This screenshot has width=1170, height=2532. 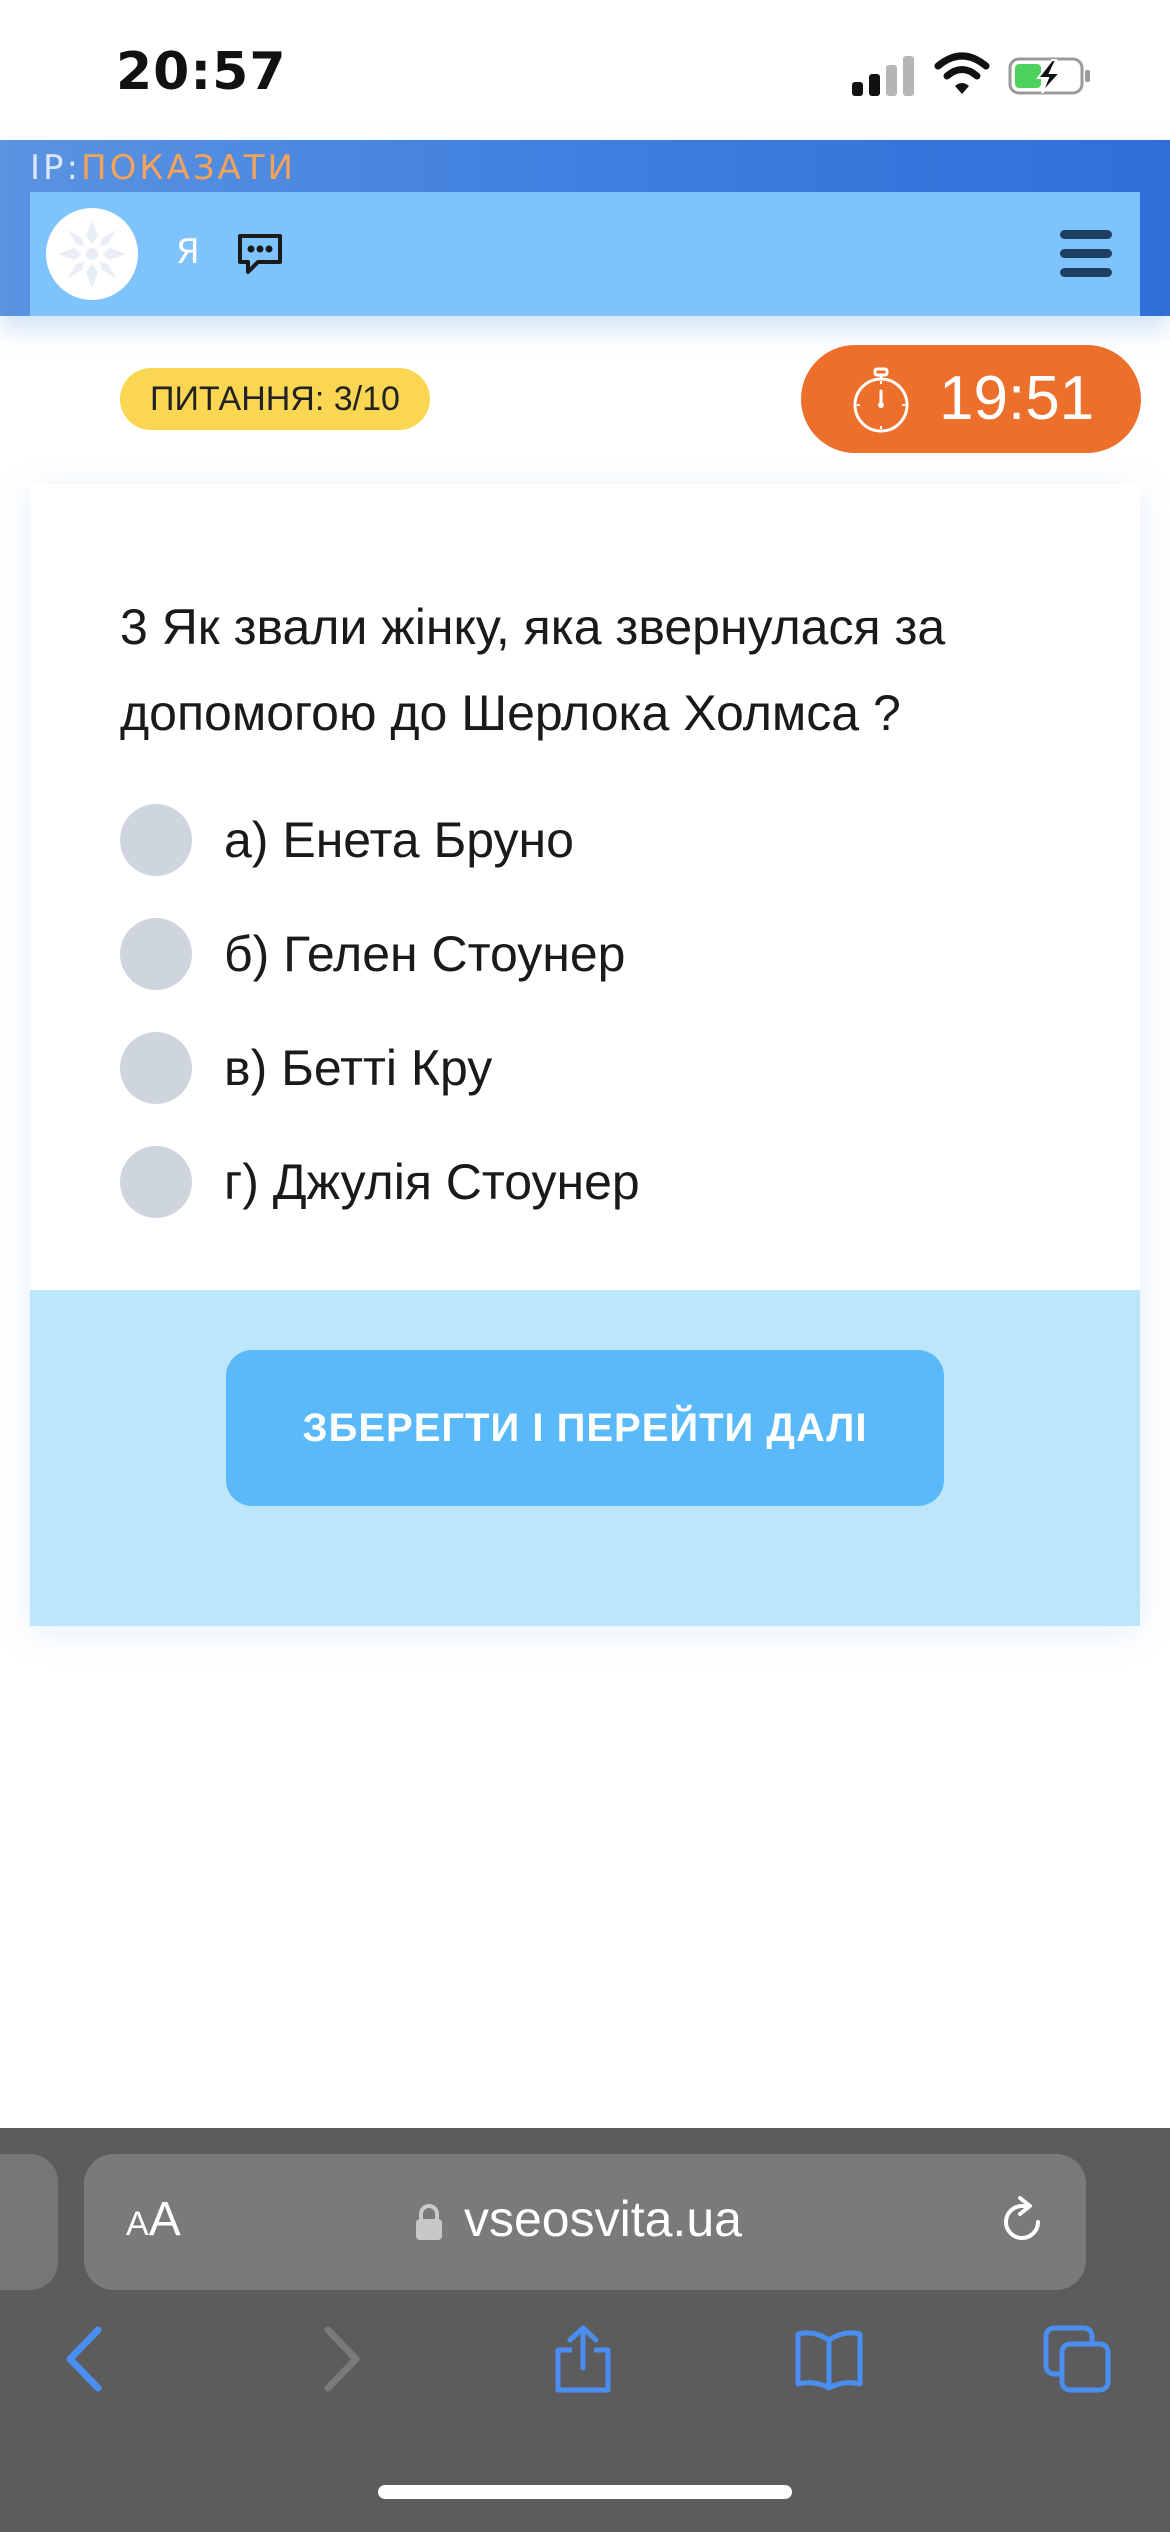 I want to click on address-bar: AA vseosvita.ua, so click(x=585, y=2222).